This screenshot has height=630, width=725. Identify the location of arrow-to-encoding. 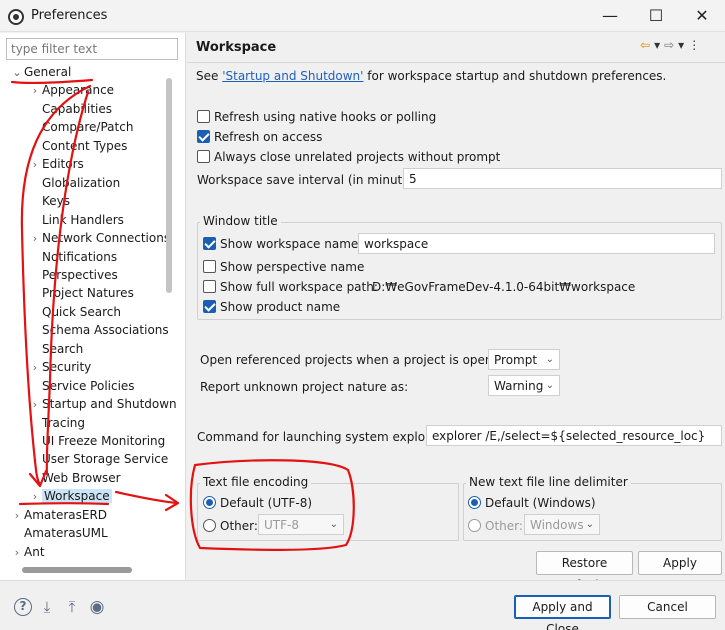
(146, 497).